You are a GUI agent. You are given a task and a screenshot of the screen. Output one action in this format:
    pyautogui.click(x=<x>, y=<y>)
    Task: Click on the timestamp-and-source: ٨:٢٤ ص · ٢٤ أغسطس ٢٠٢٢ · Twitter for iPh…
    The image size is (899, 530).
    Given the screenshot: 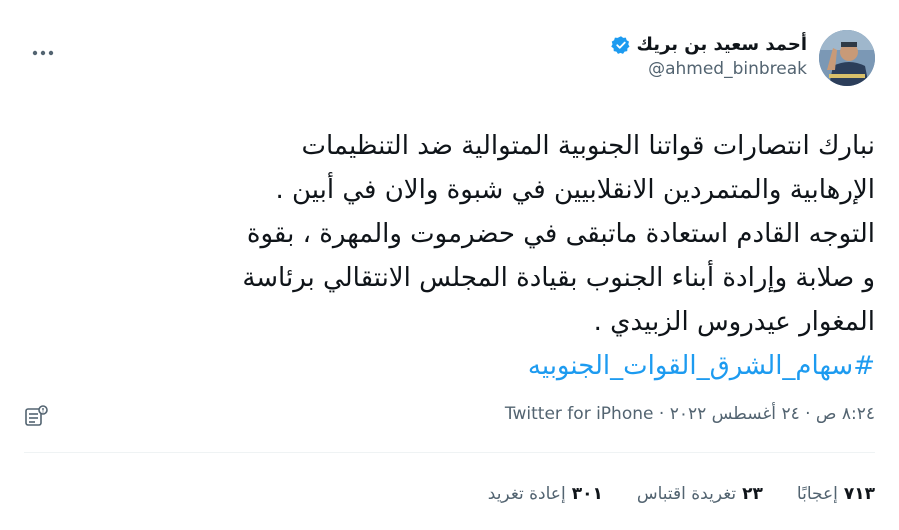 What is the action you would take?
    pyautogui.click(x=690, y=414)
    